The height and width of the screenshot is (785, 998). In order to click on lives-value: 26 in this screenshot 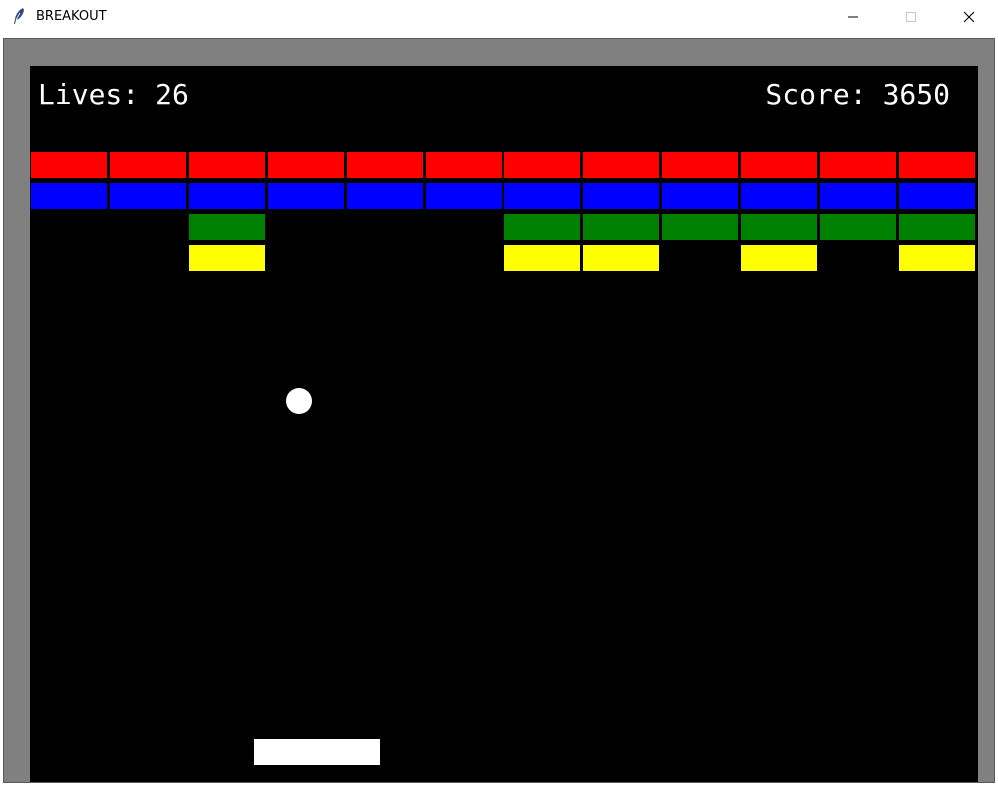, I will do `click(172, 94)`.